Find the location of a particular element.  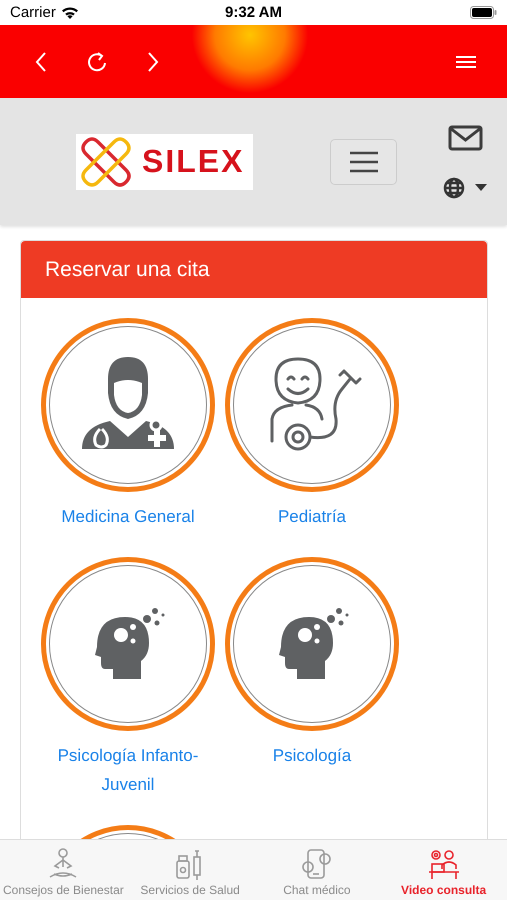

menu-button is located at coordinates (363, 161).